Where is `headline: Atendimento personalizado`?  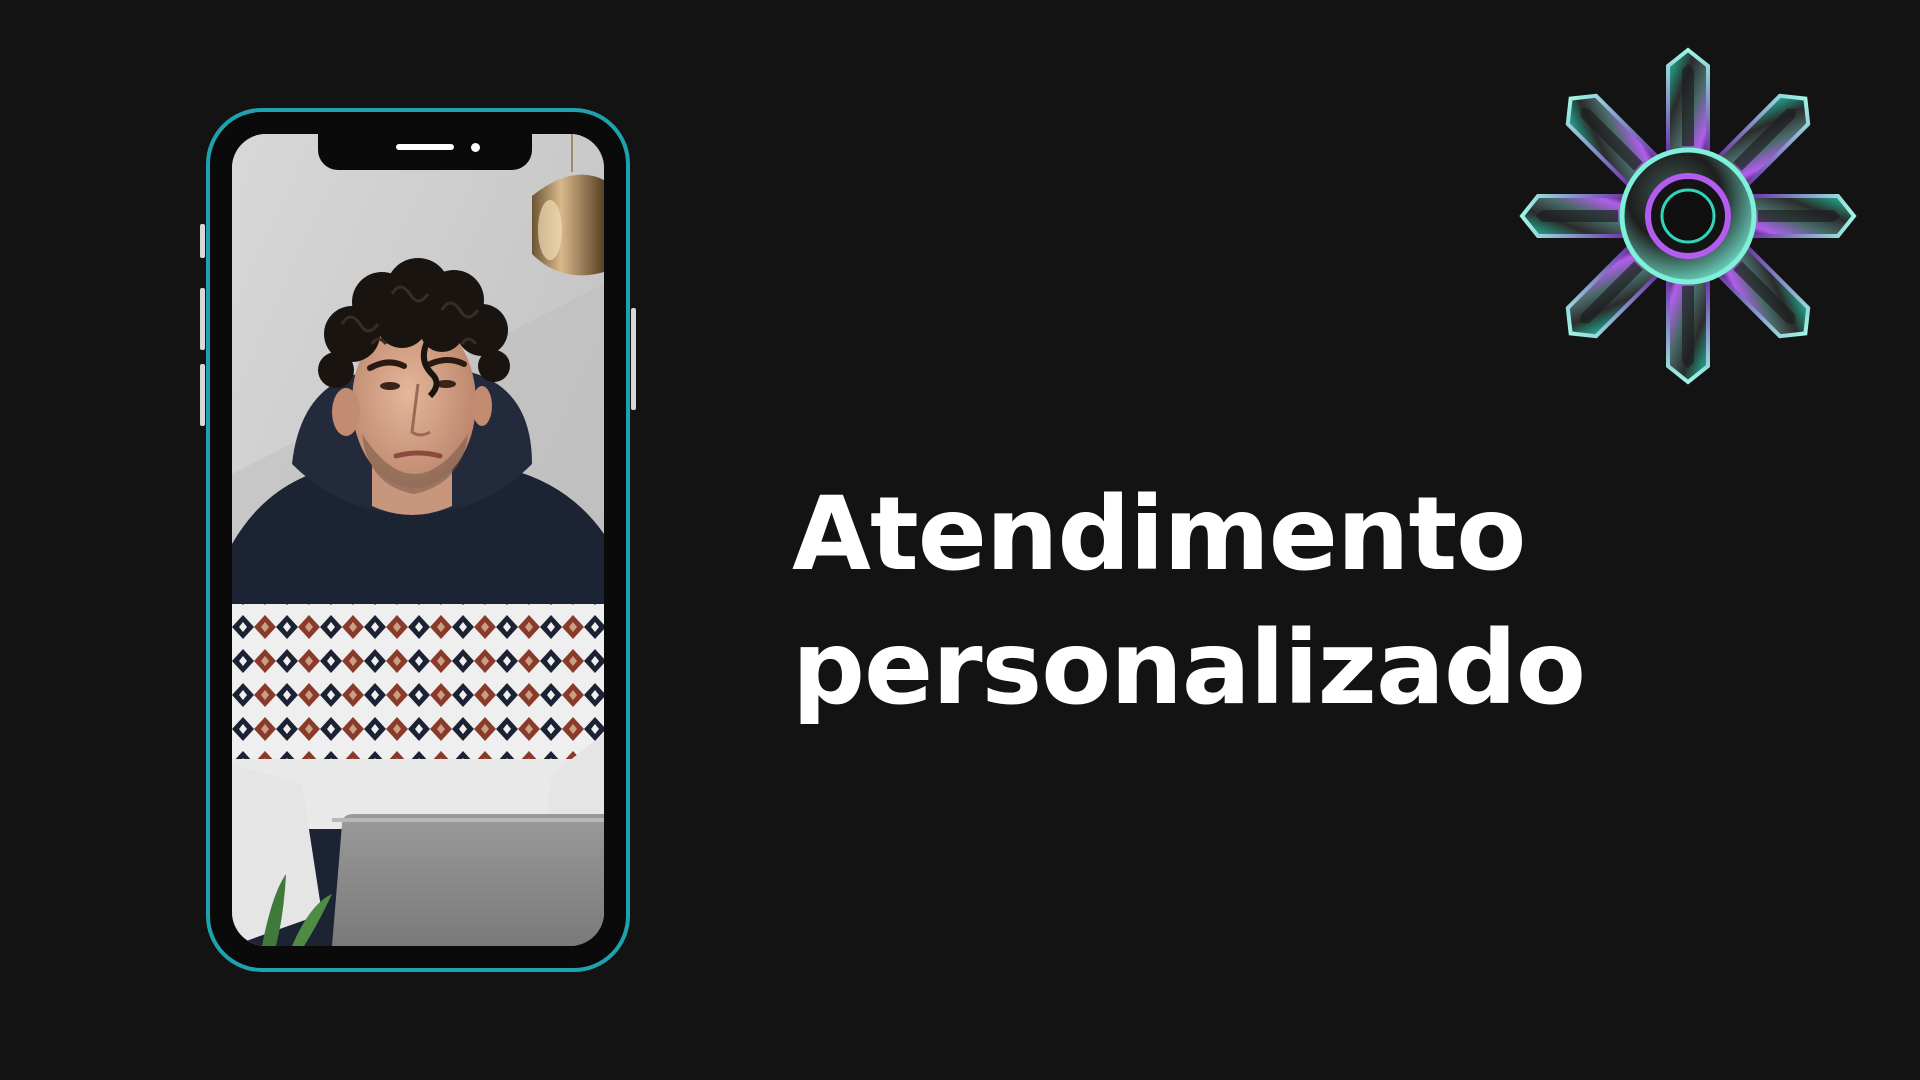 headline: Atendimento personalizado is located at coordinates (1189, 602).